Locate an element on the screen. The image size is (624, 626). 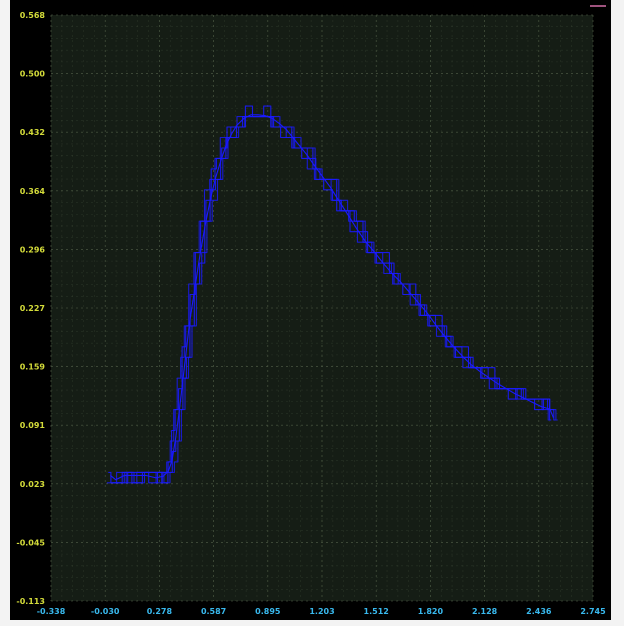
x-tick-label: 2.436 is located at coordinates (539, 611).